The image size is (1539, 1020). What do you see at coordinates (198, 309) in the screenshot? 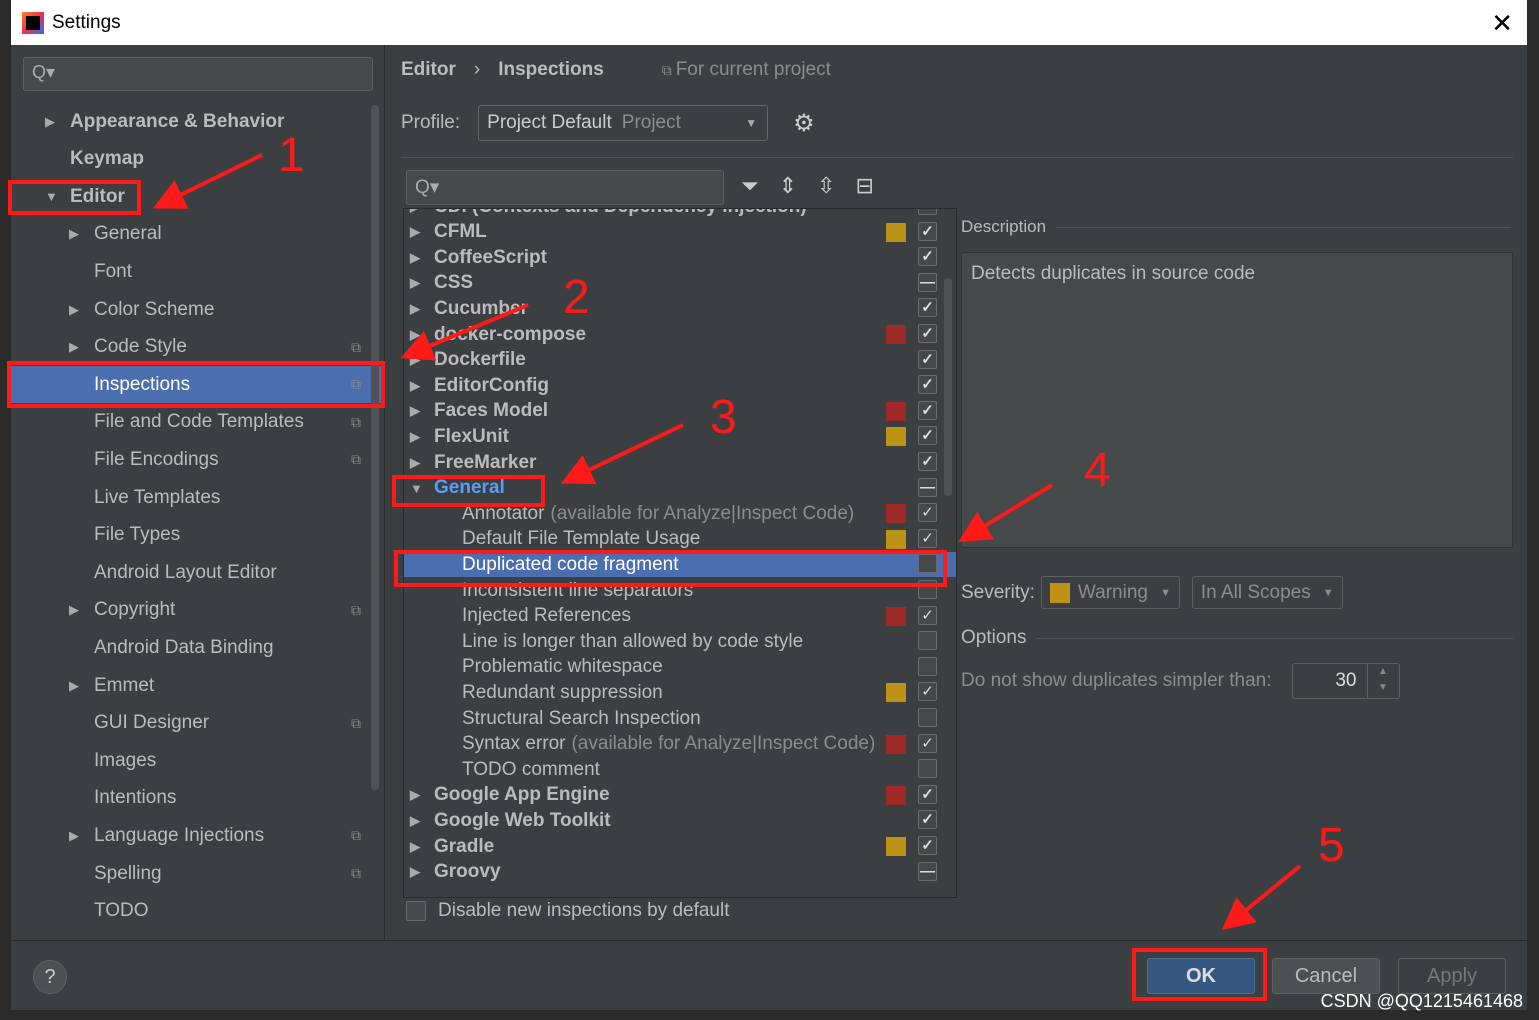
I see `sidebar-item: ▶ Color Scheme` at bounding box center [198, 309].